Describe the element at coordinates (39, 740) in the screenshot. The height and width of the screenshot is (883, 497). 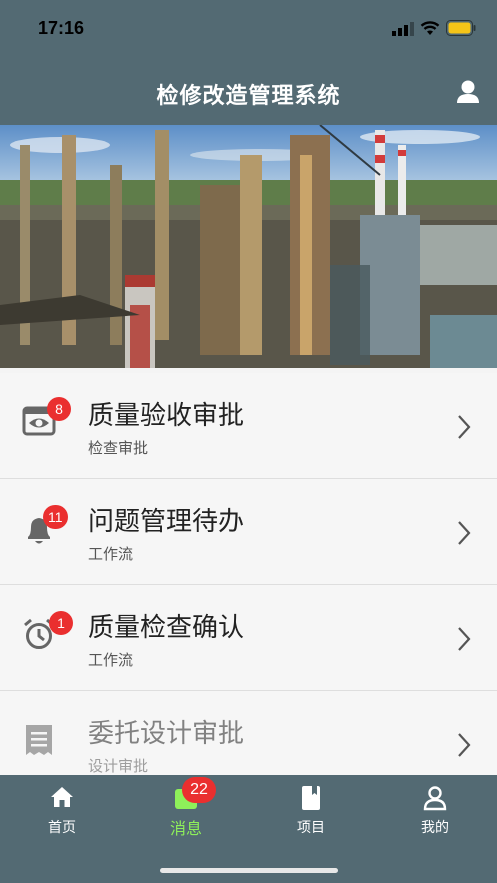
I see `receipt-icon` at that location.